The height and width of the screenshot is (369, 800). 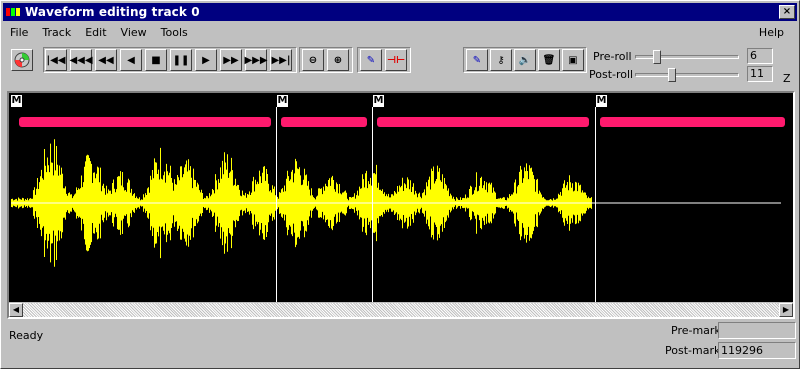 I want to click on pen-icon: ✎, so click(x=371, y=60).